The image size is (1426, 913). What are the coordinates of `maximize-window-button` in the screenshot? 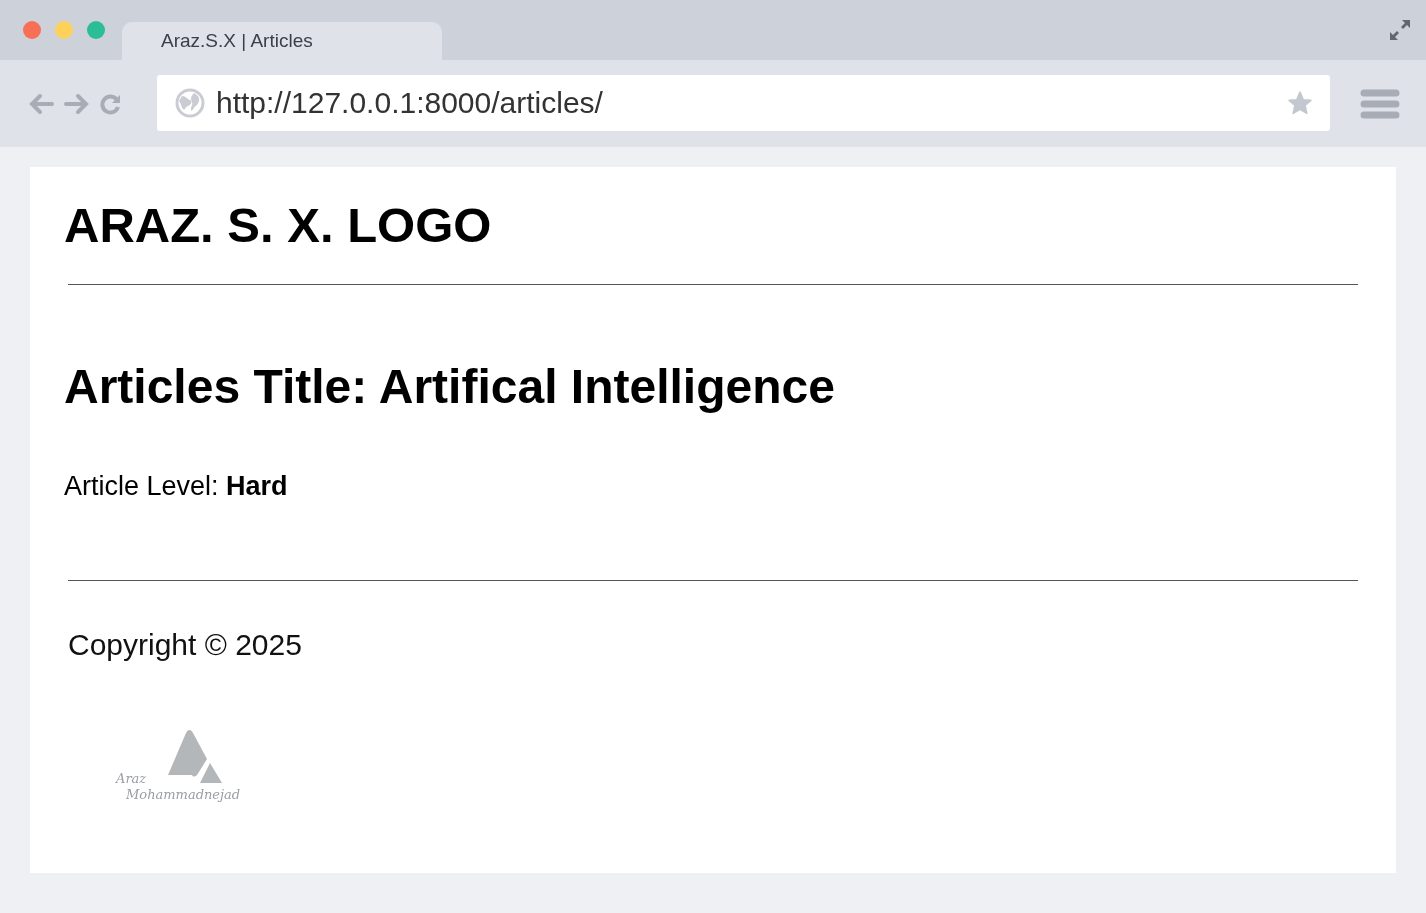 It's located at (96, 30).